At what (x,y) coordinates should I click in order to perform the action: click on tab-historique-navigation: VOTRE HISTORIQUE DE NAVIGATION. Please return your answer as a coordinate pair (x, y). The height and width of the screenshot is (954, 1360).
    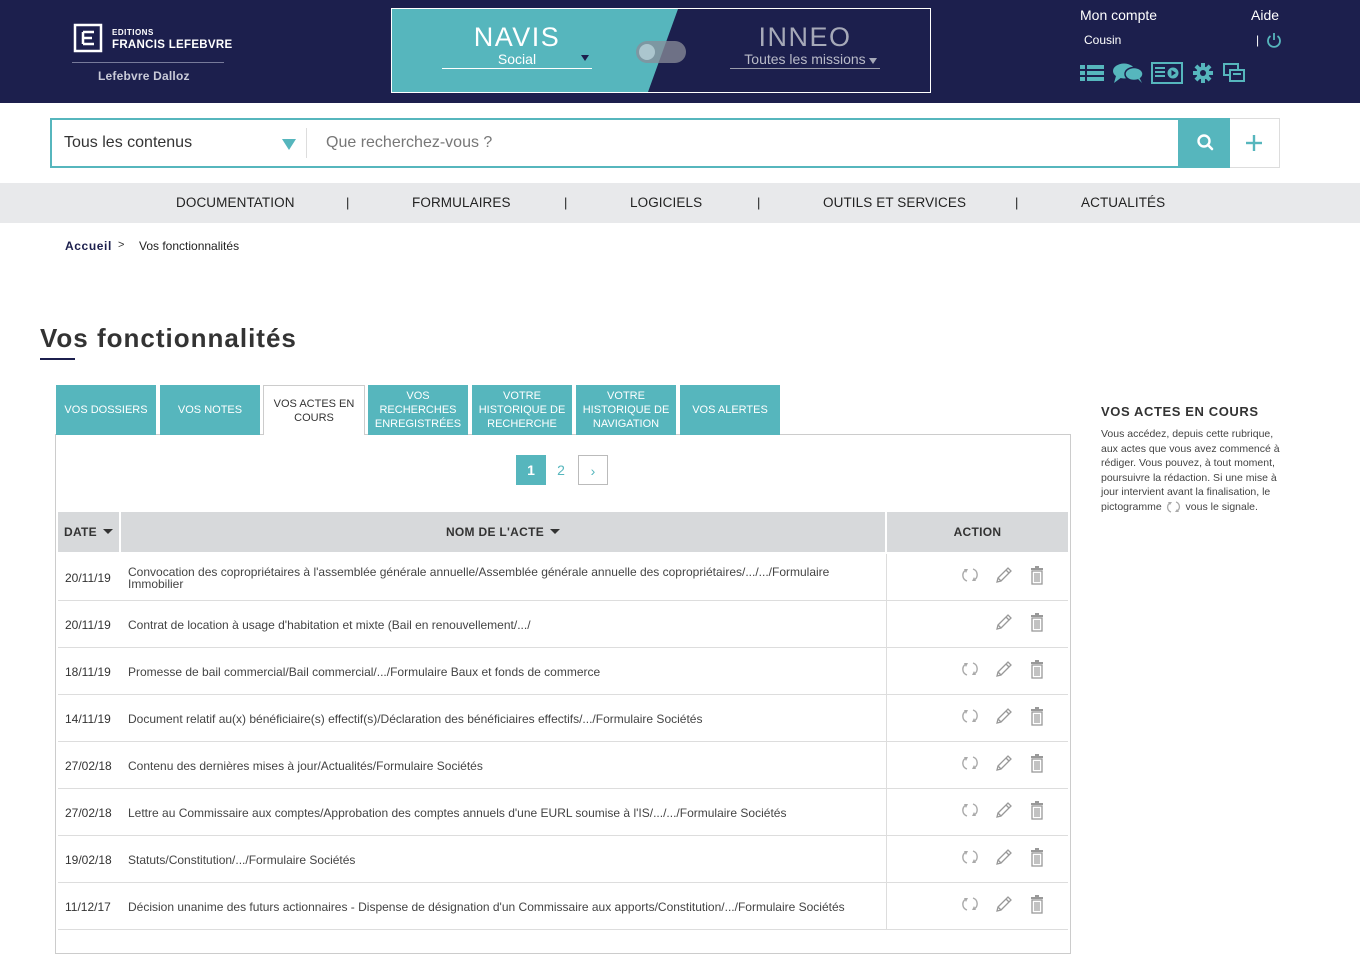
    Looking at the image, I should click on (626, 410).